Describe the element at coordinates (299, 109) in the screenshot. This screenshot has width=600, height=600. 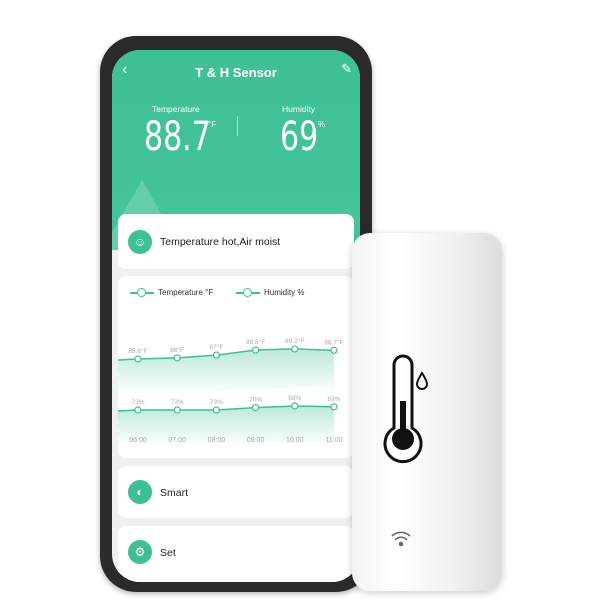
I see `humidity-label: Humidity` at that location.